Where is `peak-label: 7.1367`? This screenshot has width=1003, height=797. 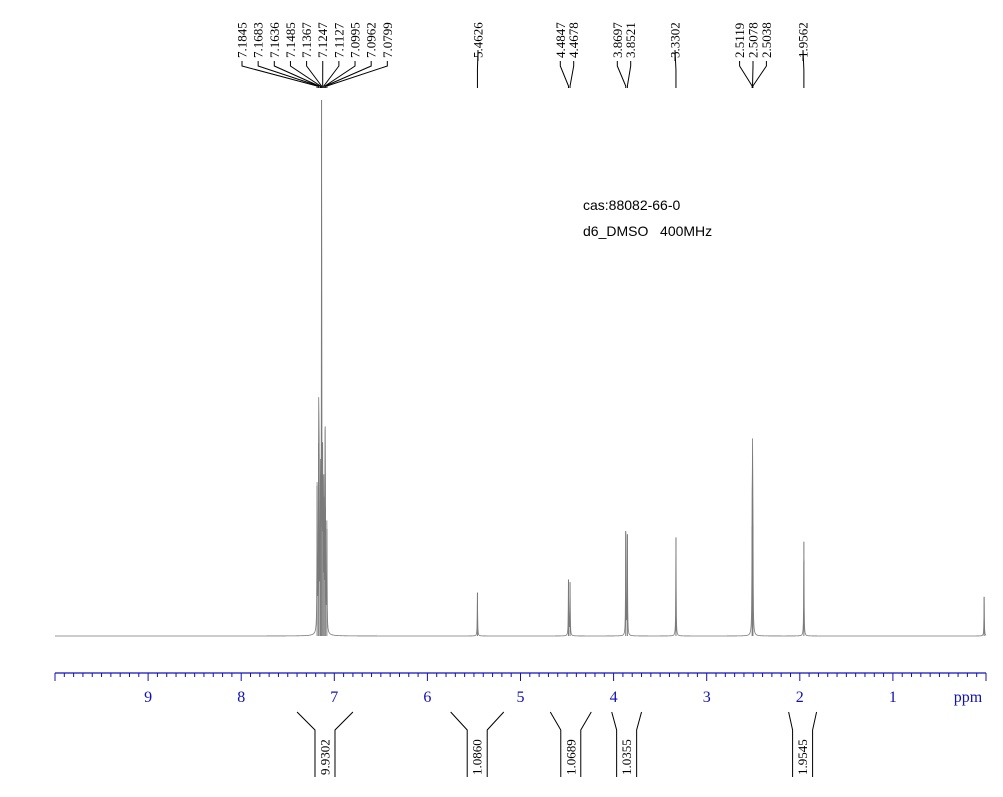
peak-label: 7.1367 is located at coordinates (306, 40).